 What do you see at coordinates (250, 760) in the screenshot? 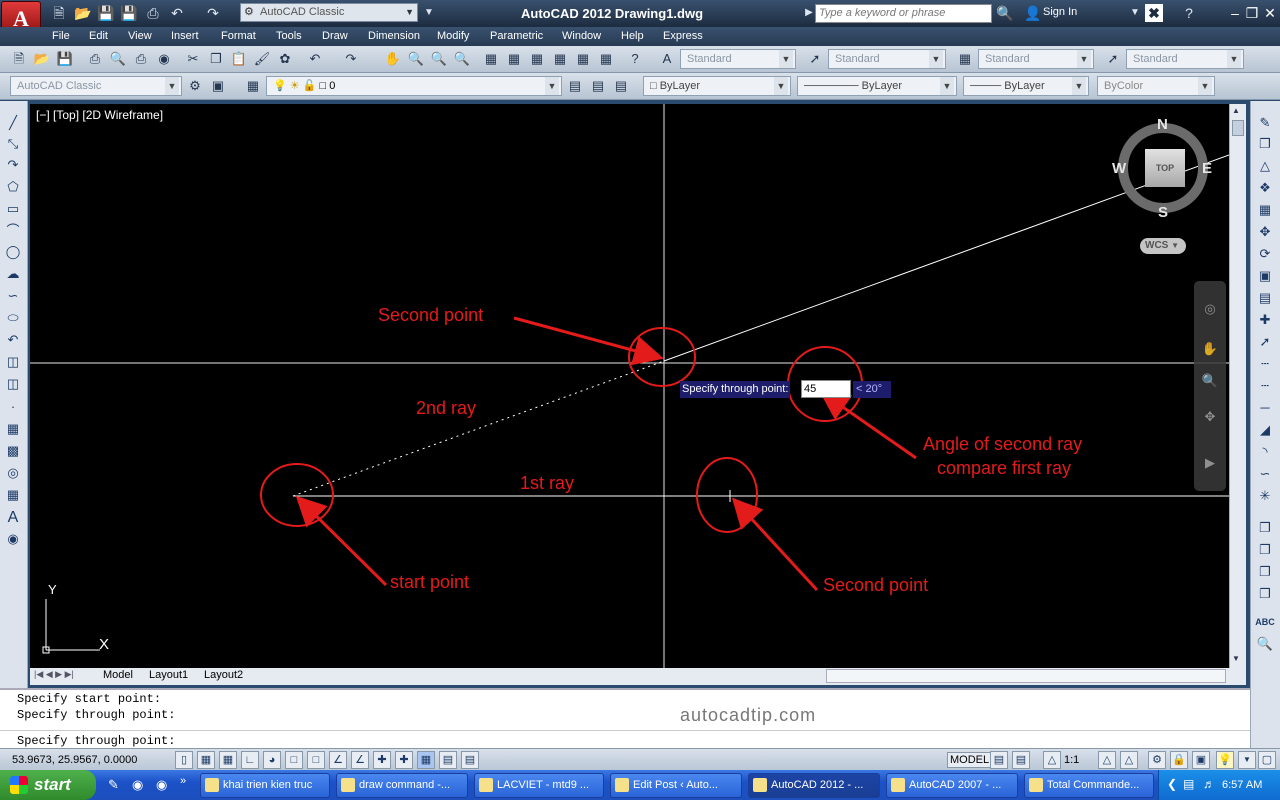
I see `ortho-mode-icon: ∟` at bounding box center [250, 760].